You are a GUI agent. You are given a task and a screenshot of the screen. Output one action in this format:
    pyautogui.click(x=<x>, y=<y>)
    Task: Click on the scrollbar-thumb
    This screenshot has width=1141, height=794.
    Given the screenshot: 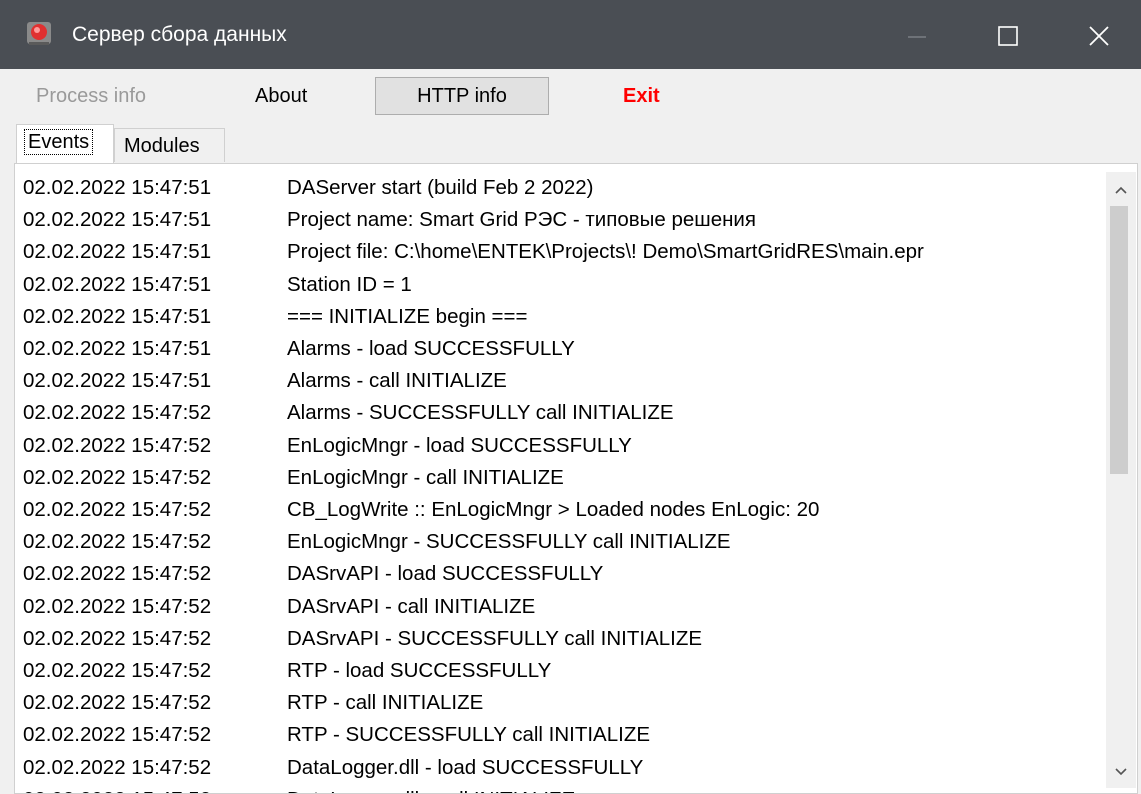 What is the action you would take?
    pyautogui.click(x=1119, y=340)
    